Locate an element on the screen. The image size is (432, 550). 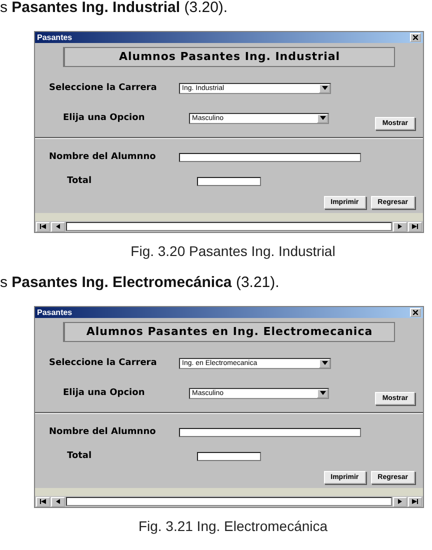
form-heading: Alumnos Pasantes Ing. Industrial is located at coordinates (229, 57).